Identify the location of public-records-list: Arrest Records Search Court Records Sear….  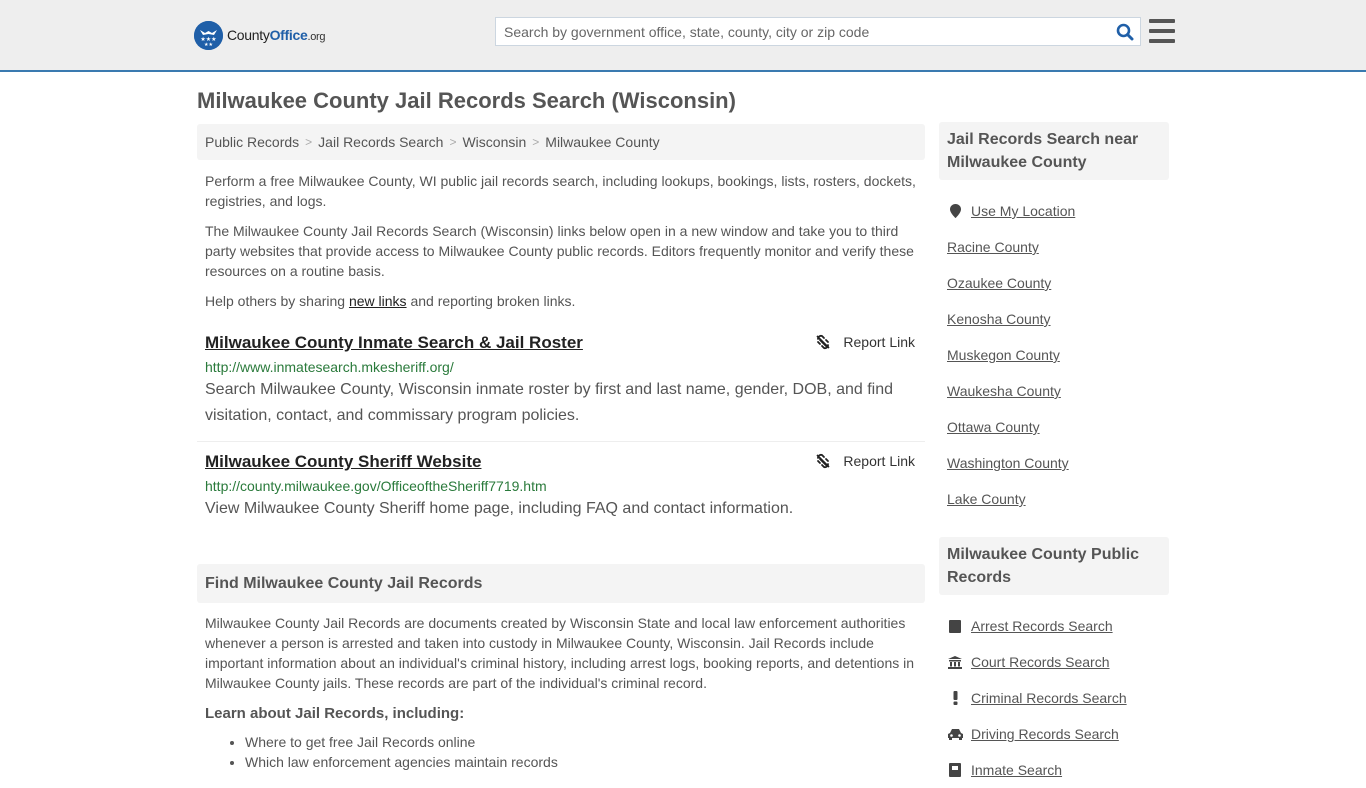
(1054, 698).